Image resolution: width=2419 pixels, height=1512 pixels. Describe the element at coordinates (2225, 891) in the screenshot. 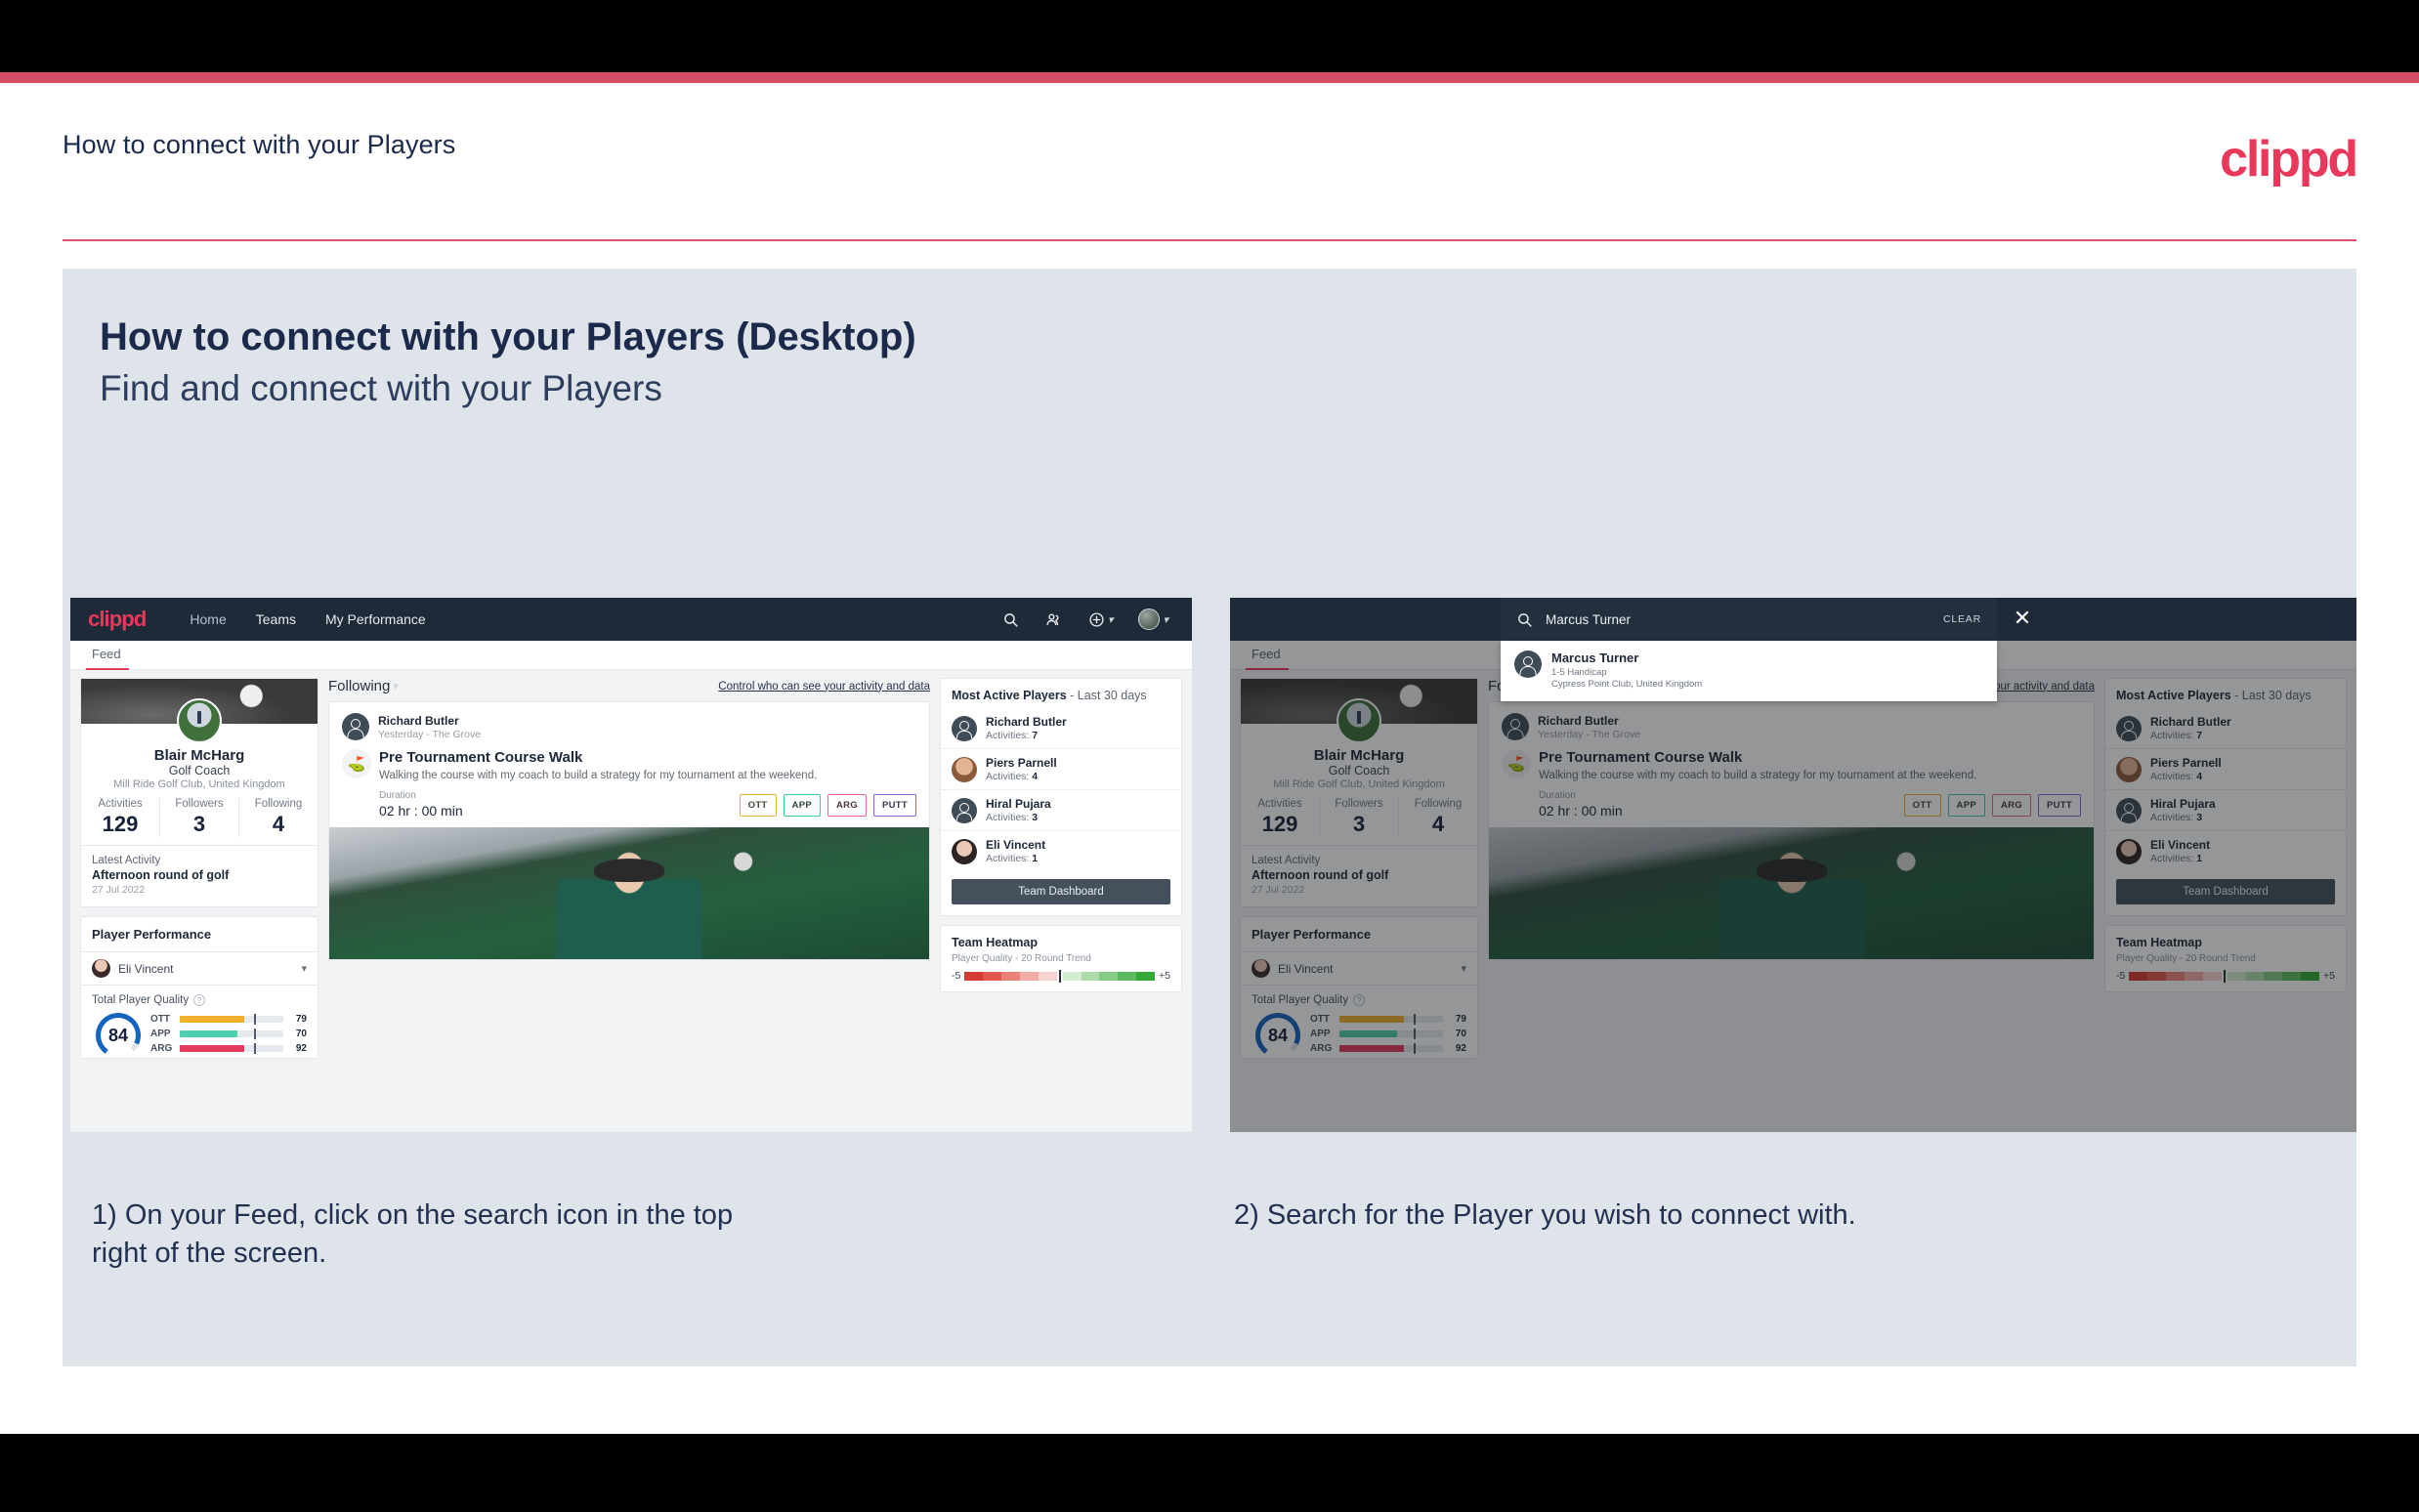

I see `team-dashboard-button-2: Team Dashboard` at that location.